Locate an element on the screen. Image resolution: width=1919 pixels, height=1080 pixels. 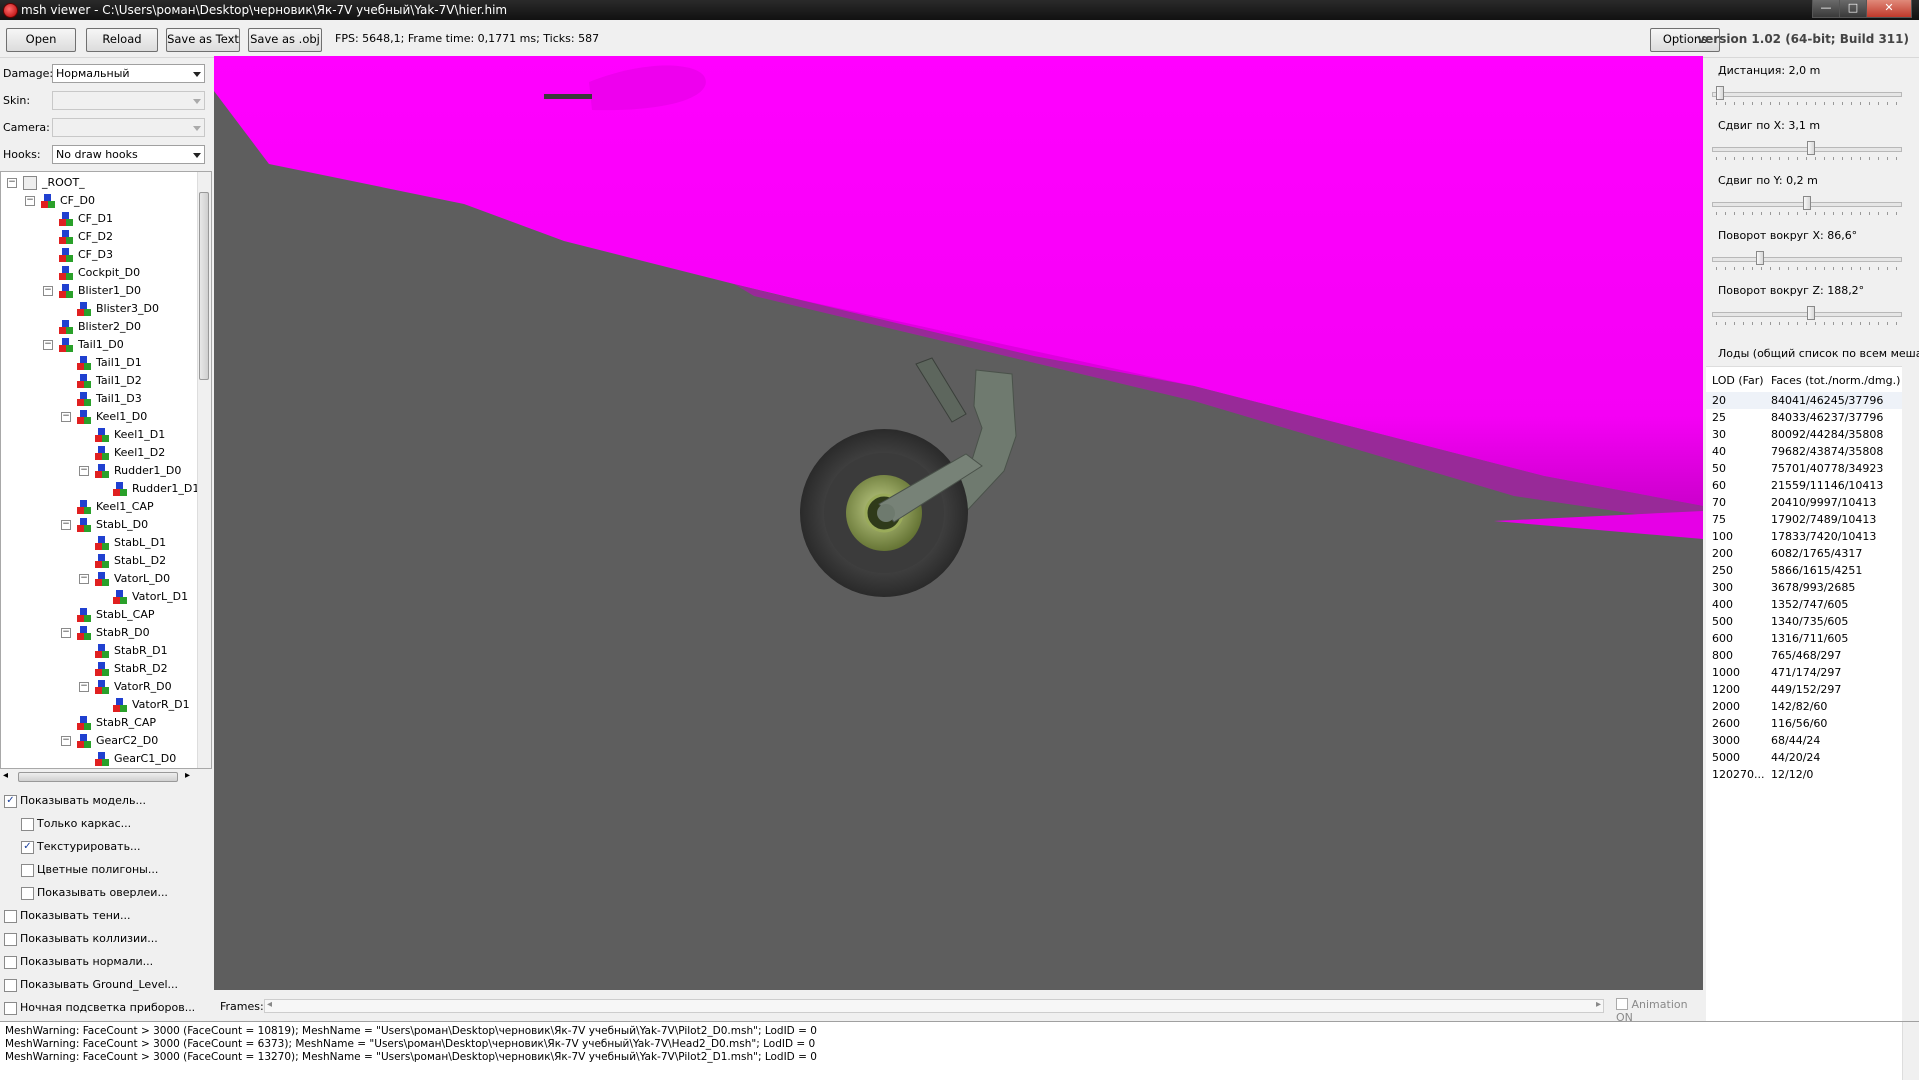
lod-row: 120270... 12/12/0 is located at coordinates (1804, 774).